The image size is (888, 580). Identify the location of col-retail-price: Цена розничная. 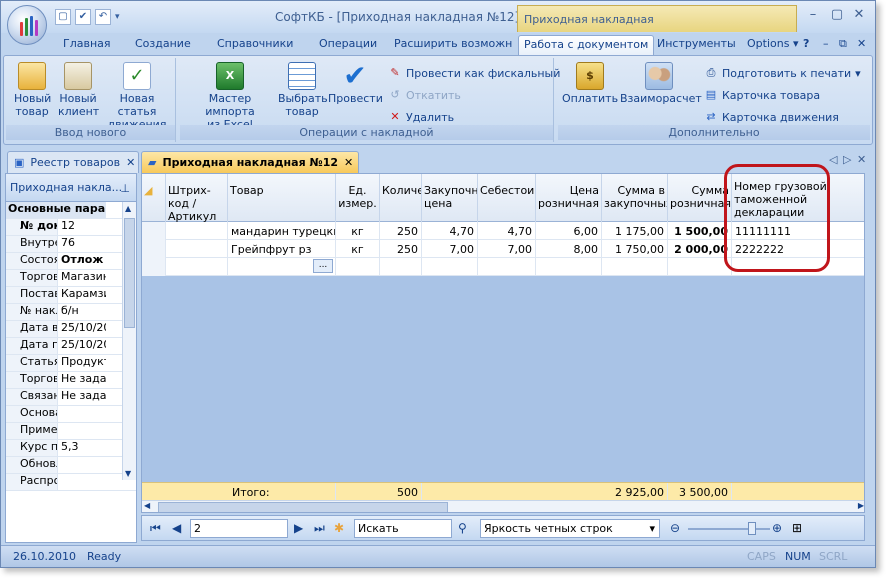
(569, 198).